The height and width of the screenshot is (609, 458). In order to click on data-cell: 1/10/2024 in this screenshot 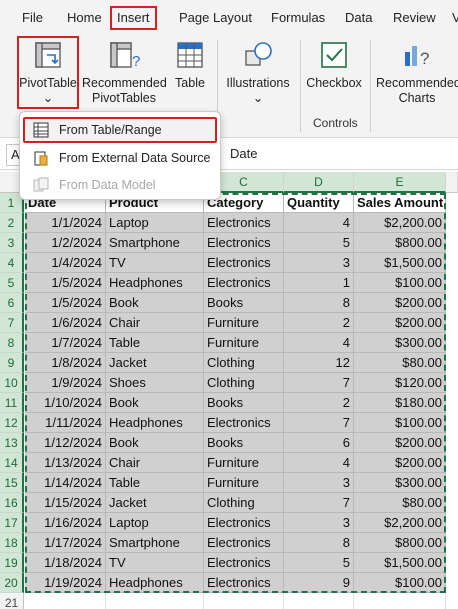, I will do `click(65, 403)`.